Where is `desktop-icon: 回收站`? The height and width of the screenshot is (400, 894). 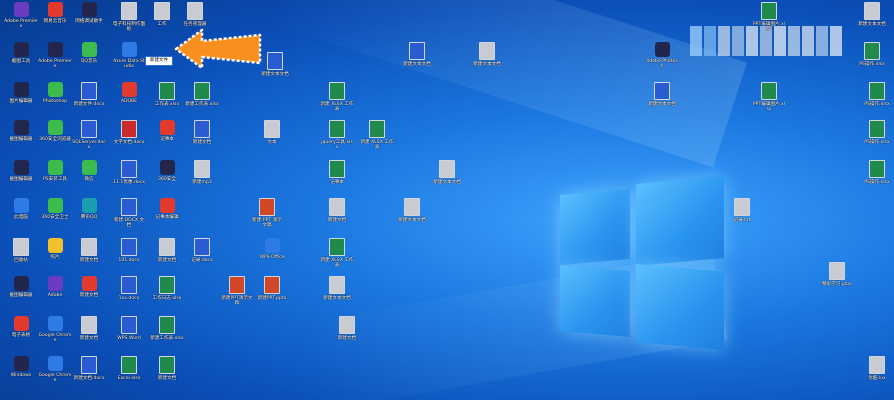 desktop-icon: 回收站 is located at coordinates (21, 250).